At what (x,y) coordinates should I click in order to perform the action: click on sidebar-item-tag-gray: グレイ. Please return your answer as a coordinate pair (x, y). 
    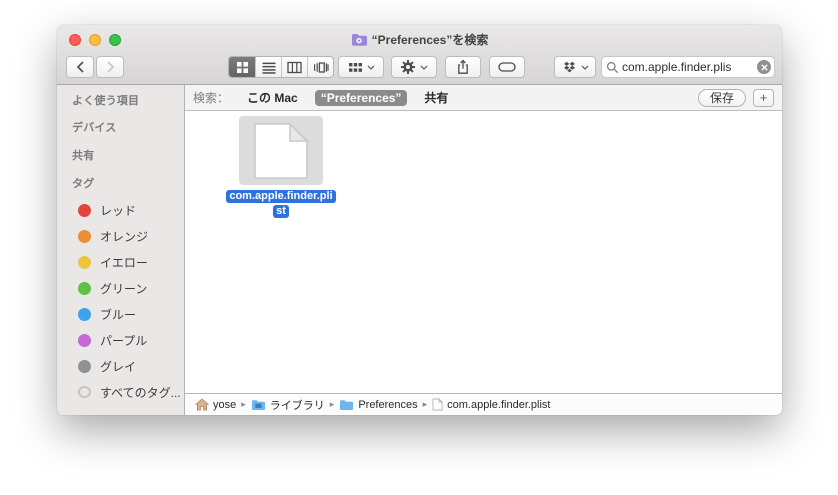
    Looking at the image, I should click on (120, 366).